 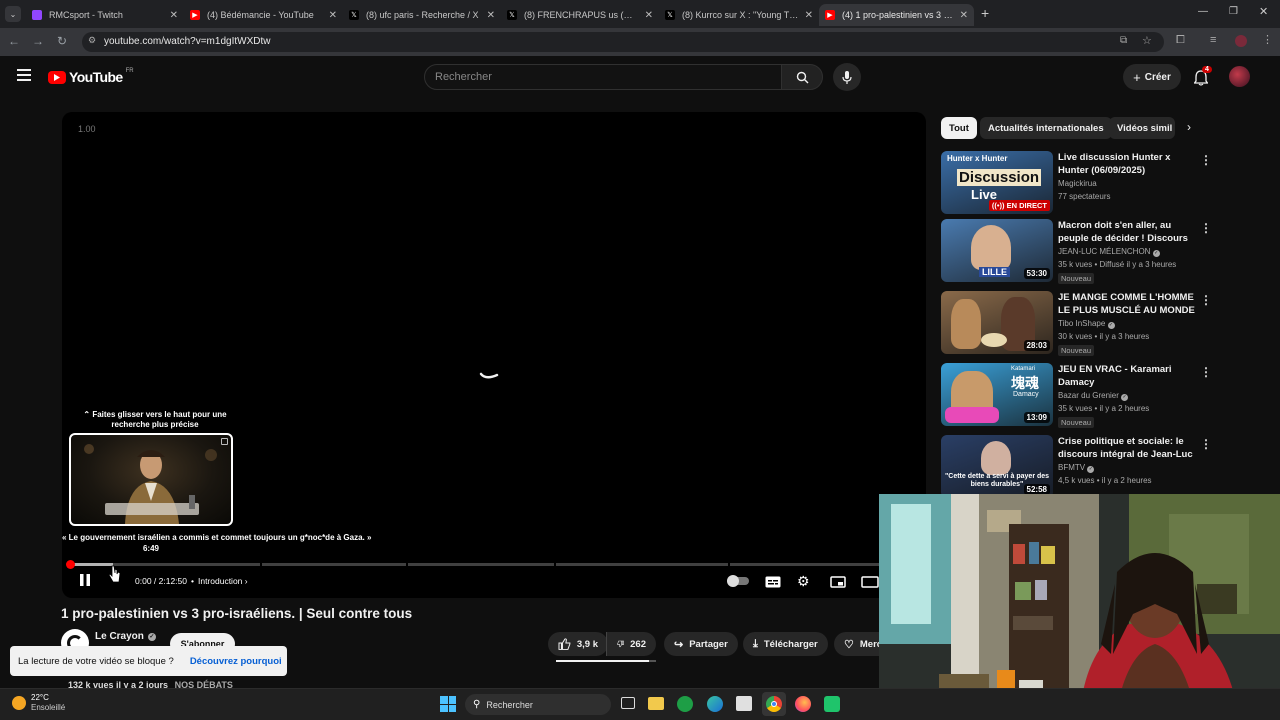 What do you see at coordinates (997, 250) in the screenshot?
I see `recommendation-thumbnail: LILLE 53:30` at bounding box center [997, 250].